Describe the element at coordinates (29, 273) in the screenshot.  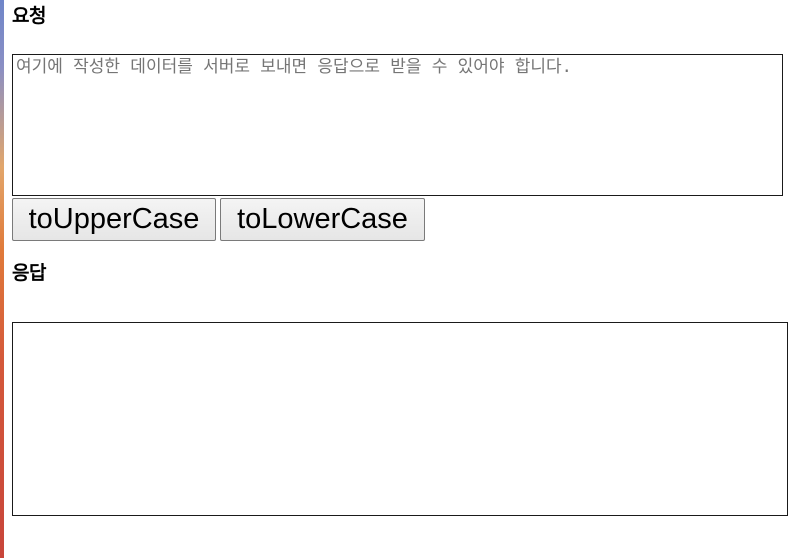
I see `response-heading: 응답` at that location.